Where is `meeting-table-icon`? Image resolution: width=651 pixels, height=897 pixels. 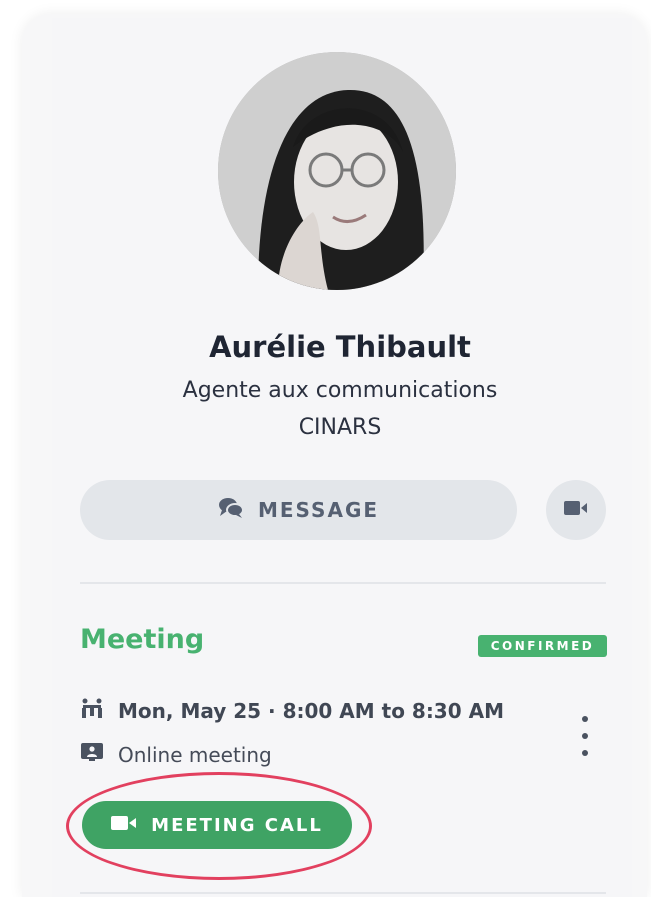 meeting-table-icon is located at coordinates (92, 710).